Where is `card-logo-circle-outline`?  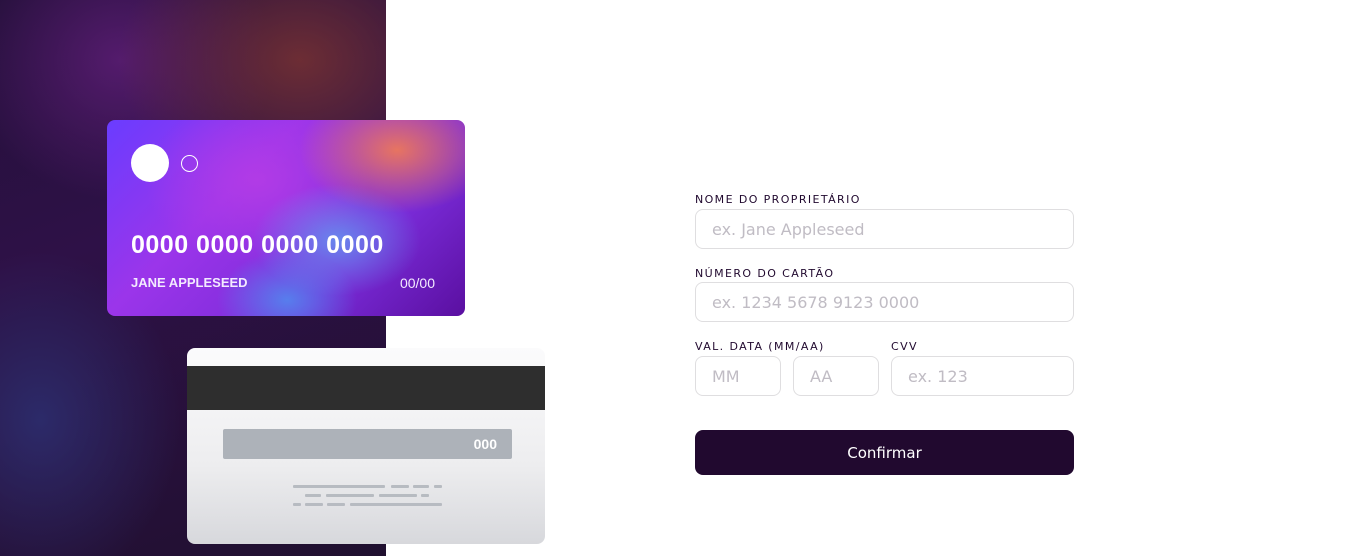 card-logo-circle-outline is located at coordinates (189, 163).